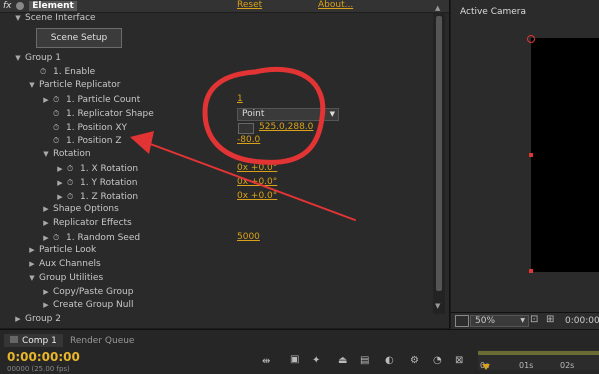  Describe the element at coordinates (364, 360) in the screenshot. I see `frame-blending-icon: ▤` at that location.